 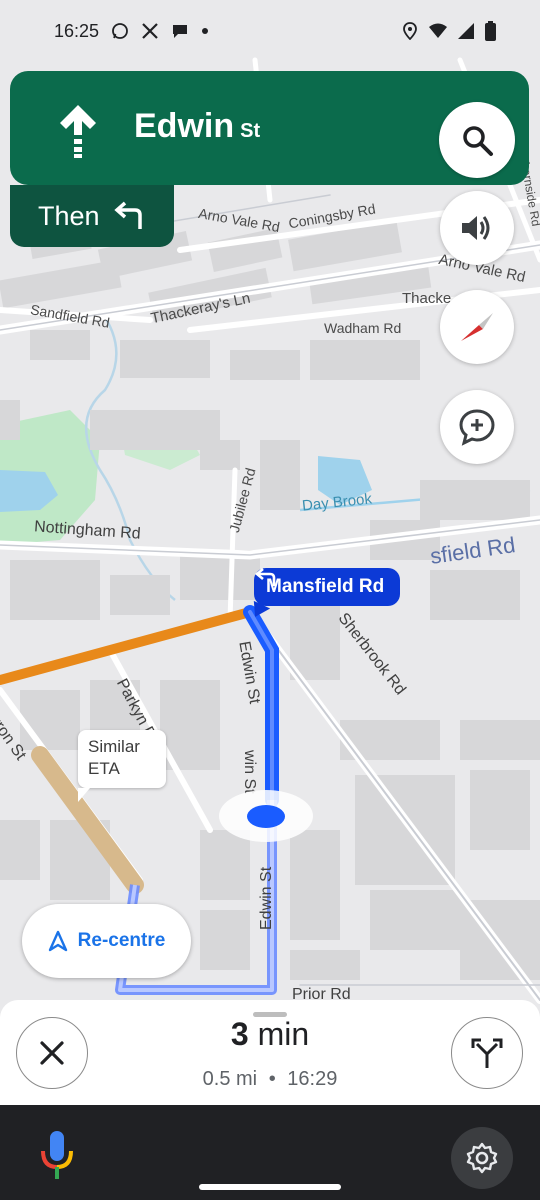 I want to click on x-icon, so click(x=150, y=31).